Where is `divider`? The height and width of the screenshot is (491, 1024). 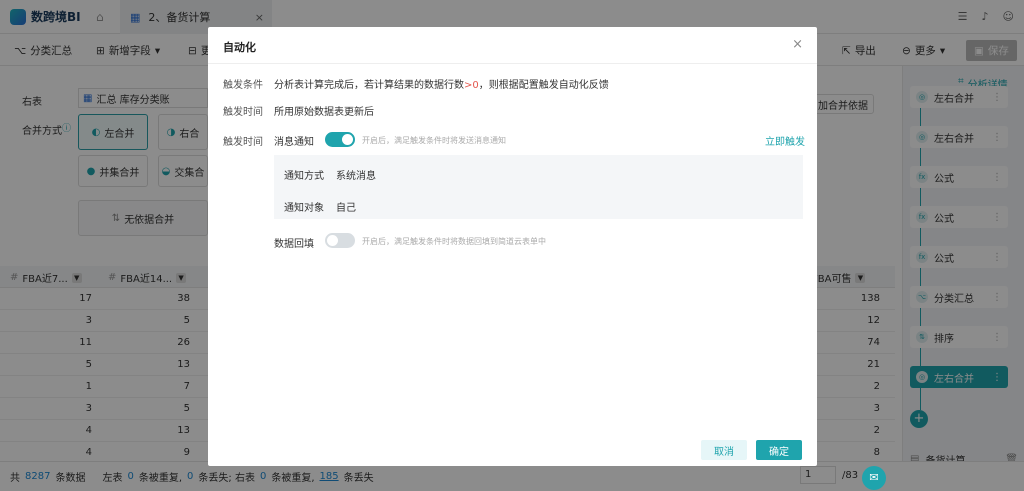
divider is located at coordinates (512, 63).